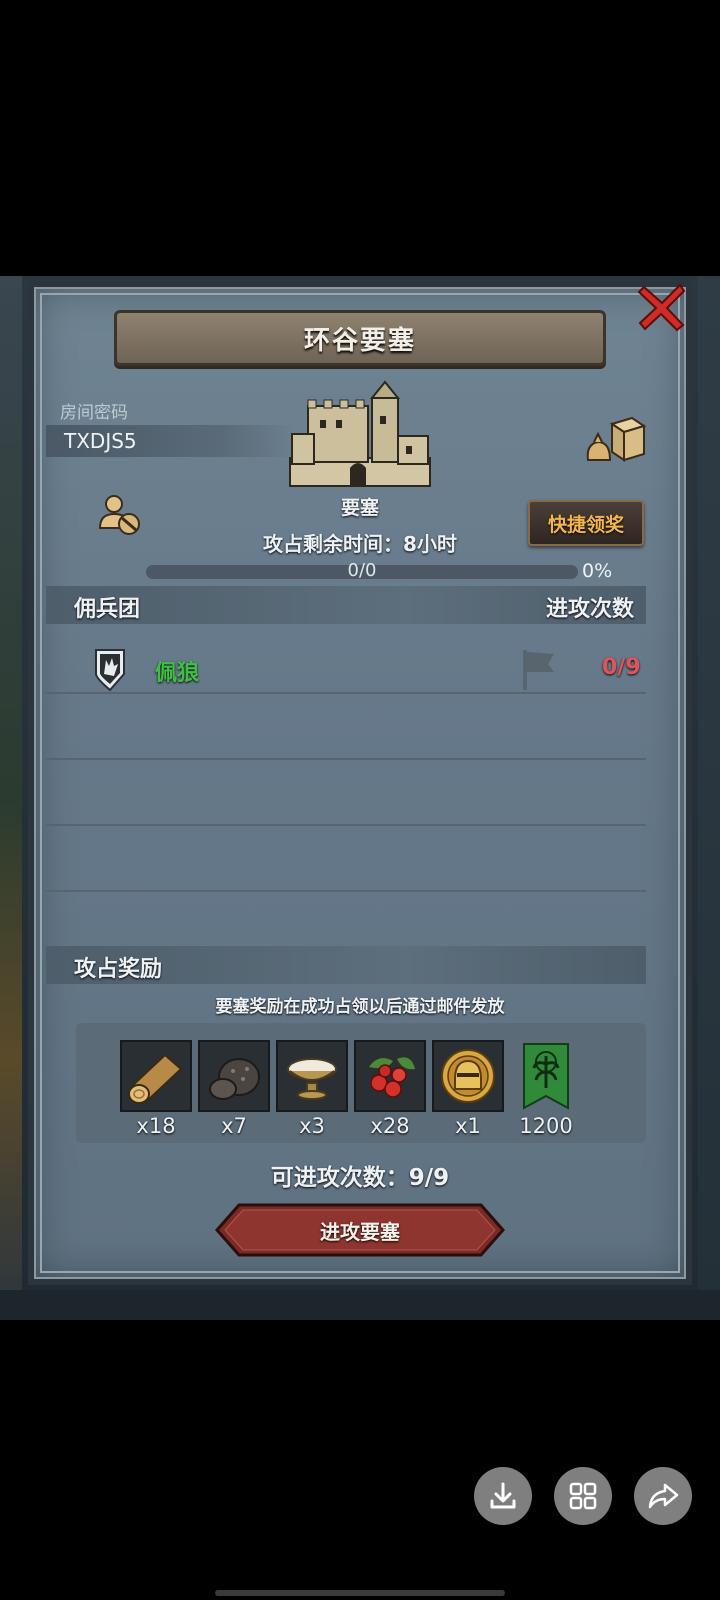 The width and height of the screenshot is (720, 1600). I want to click on share-icon, so click(663, 1496).